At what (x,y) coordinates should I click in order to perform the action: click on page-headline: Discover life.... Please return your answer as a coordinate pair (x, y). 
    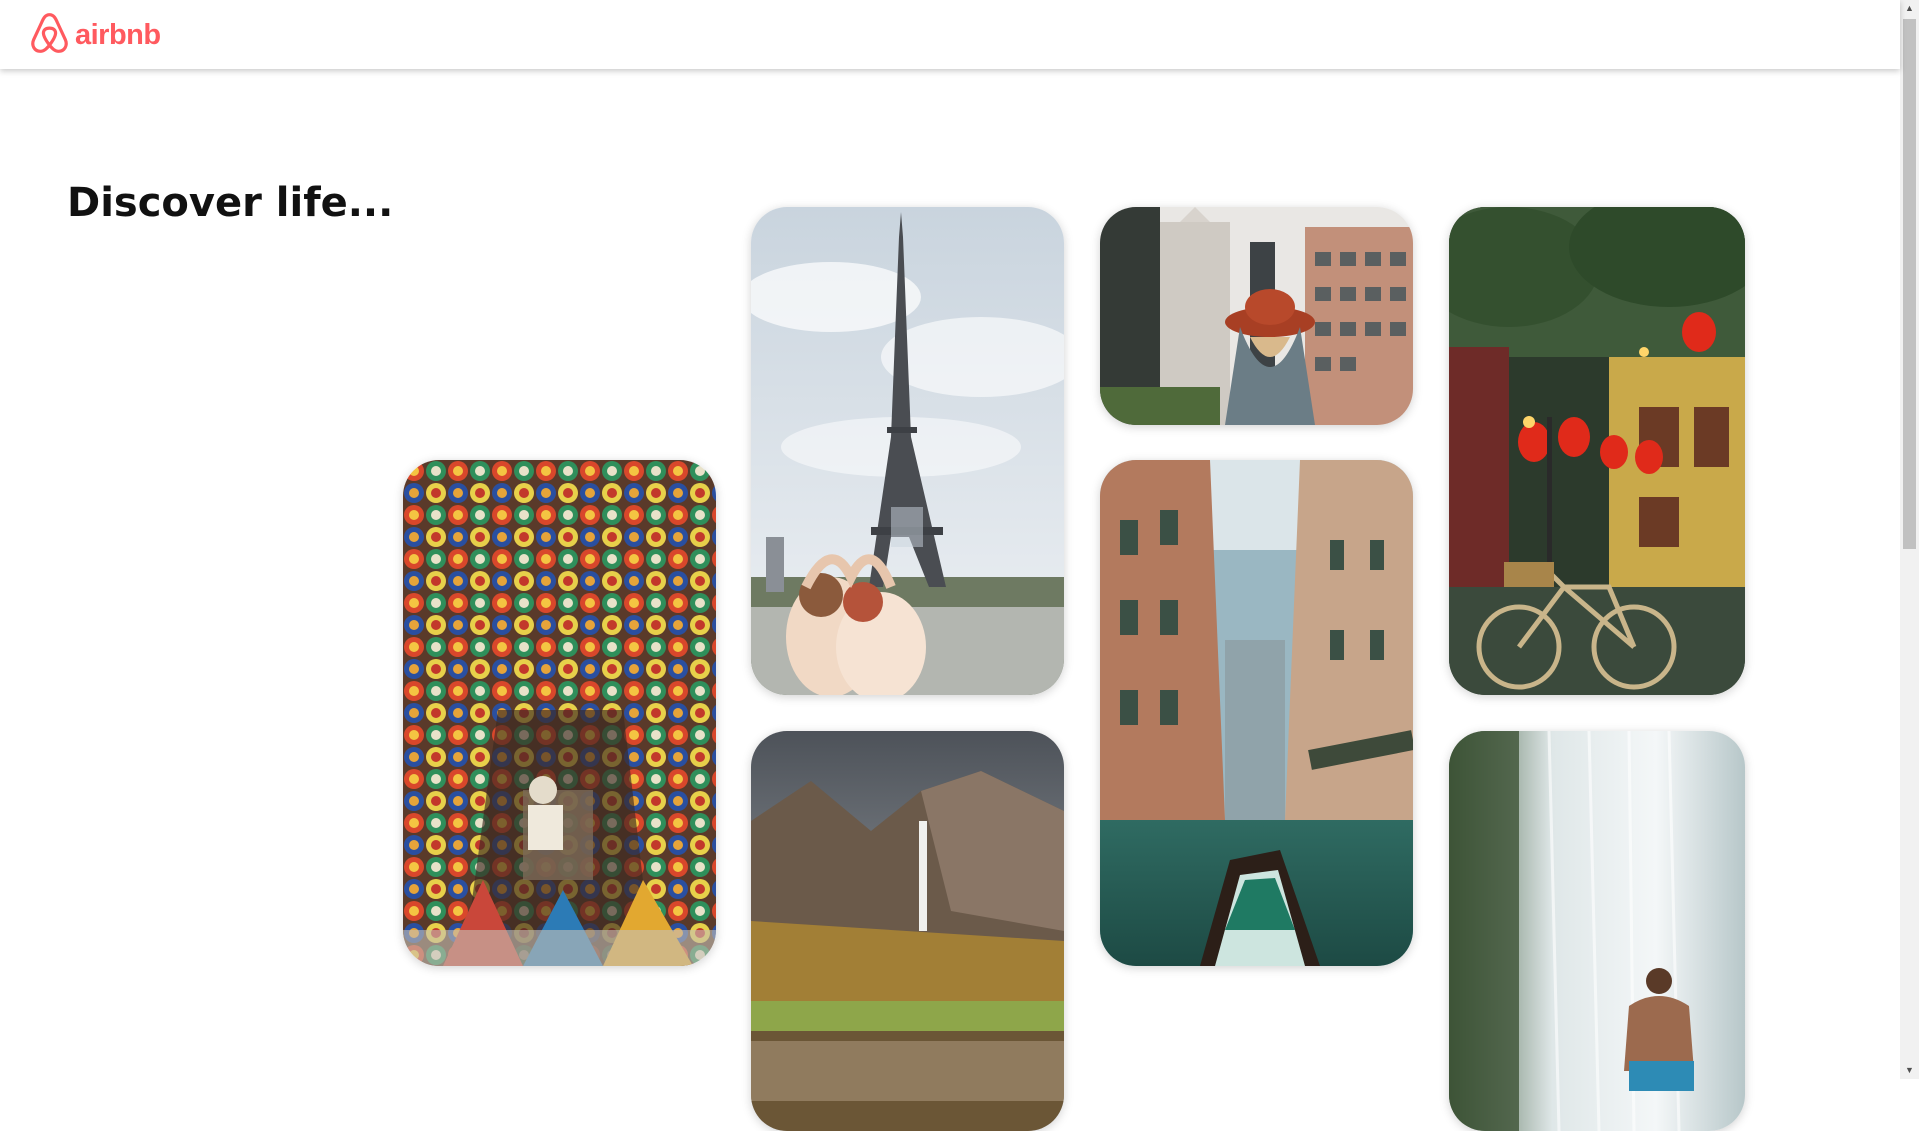
    Looking at the image, I should click on (230, 203).